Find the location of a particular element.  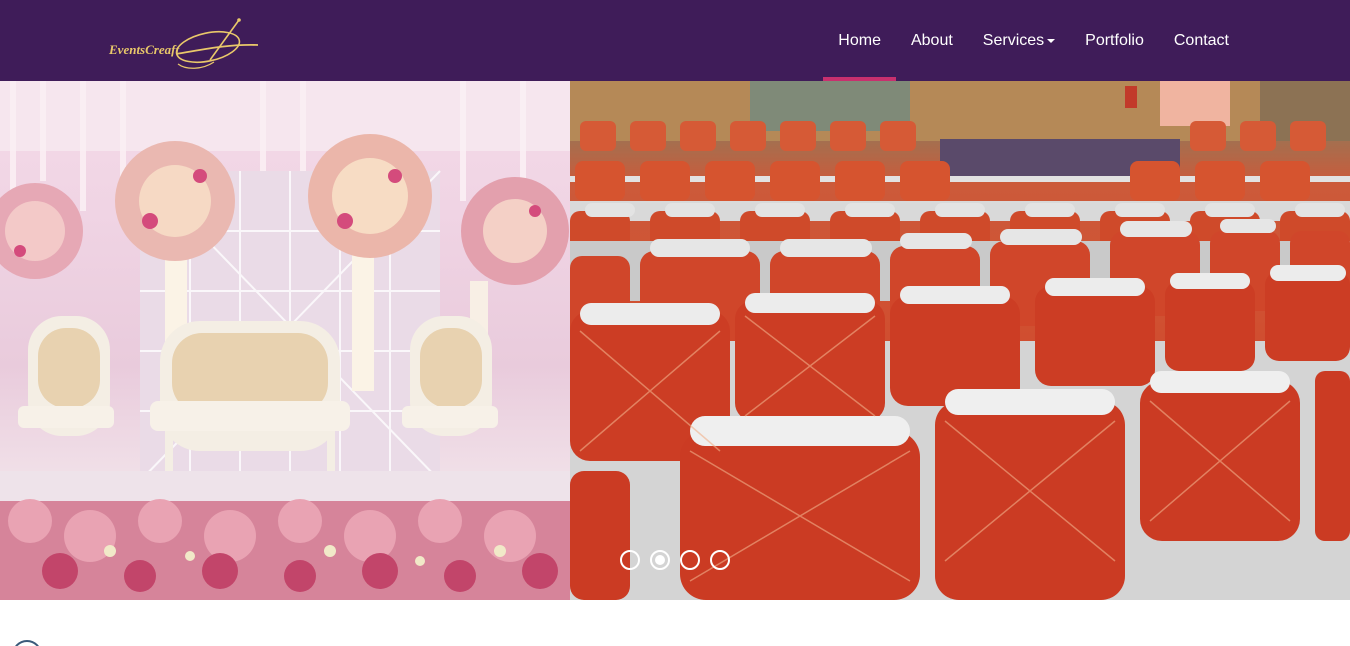

main-menu: Home About Services Portfolio Contact is located at coordinates (1033, 40).